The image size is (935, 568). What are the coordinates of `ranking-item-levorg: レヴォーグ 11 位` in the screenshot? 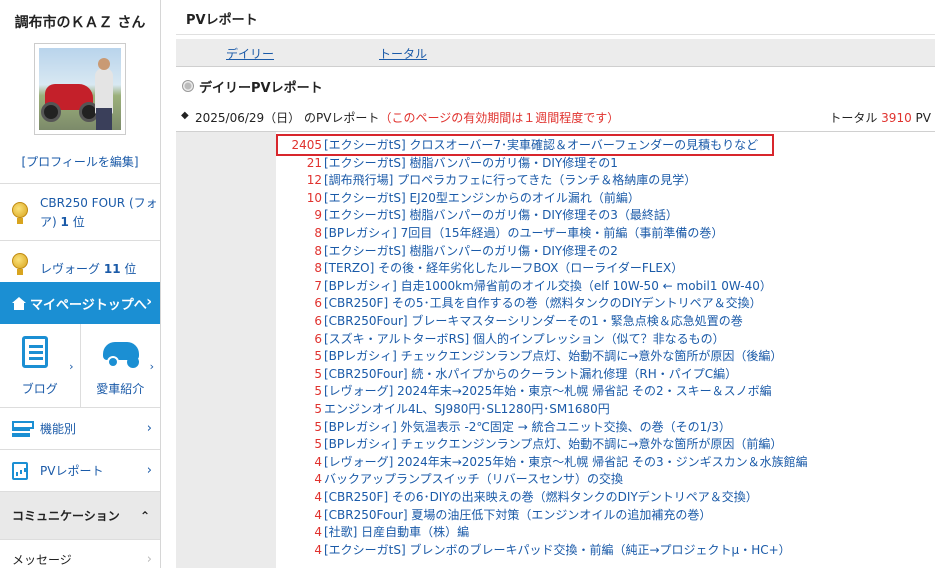 It's located at (80, 261).